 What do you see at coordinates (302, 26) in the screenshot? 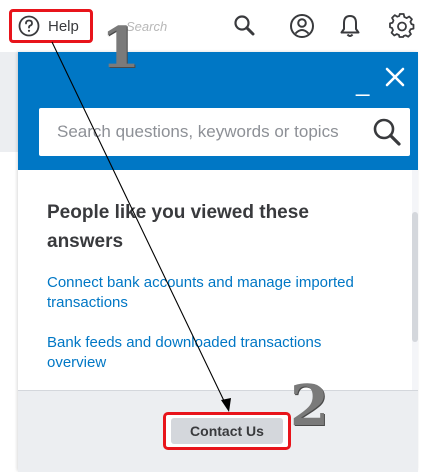
I see `user-icon` at bounding box center [302, 26].